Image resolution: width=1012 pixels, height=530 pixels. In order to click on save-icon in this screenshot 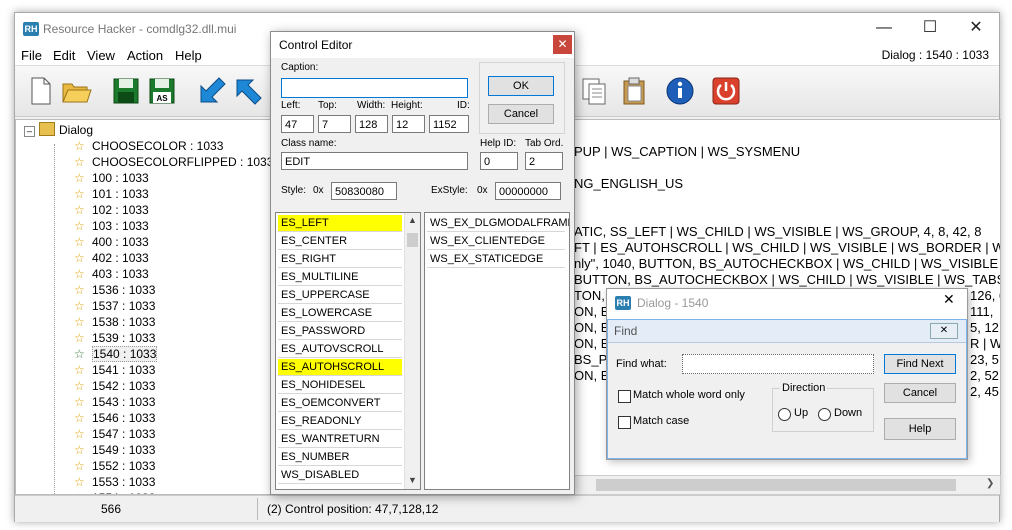, I will do `click(126, 91)`.